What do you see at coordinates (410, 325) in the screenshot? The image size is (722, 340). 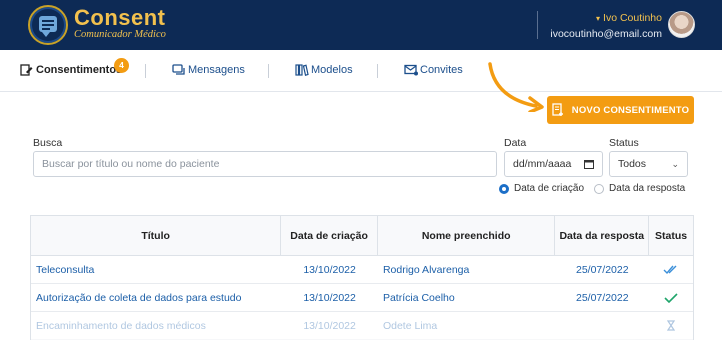 I see `cell-name: Odete Lima` at bounding box center [410, 325].